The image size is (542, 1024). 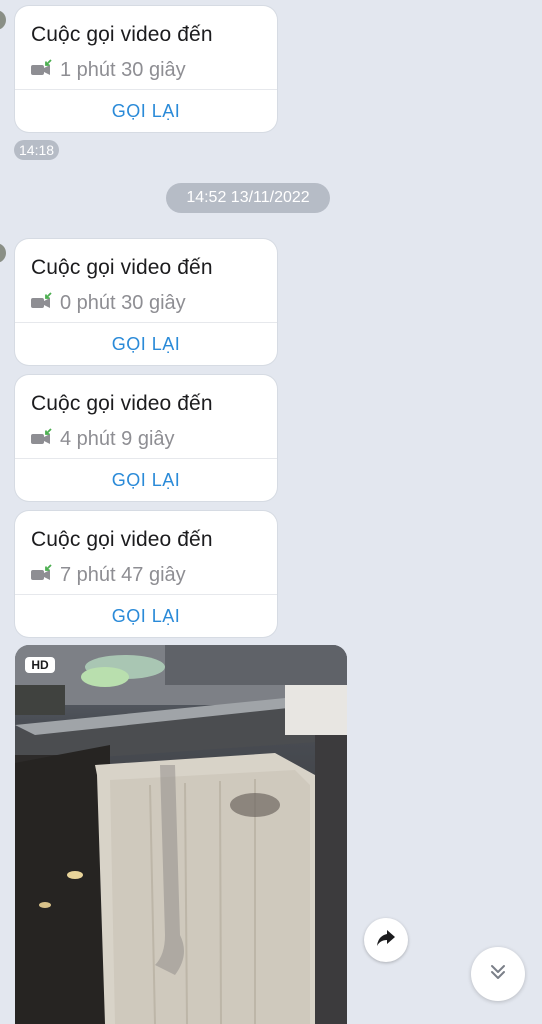 I want to click on call-duration-row: 1 phút 30 giây, so click(x=108, y=70).